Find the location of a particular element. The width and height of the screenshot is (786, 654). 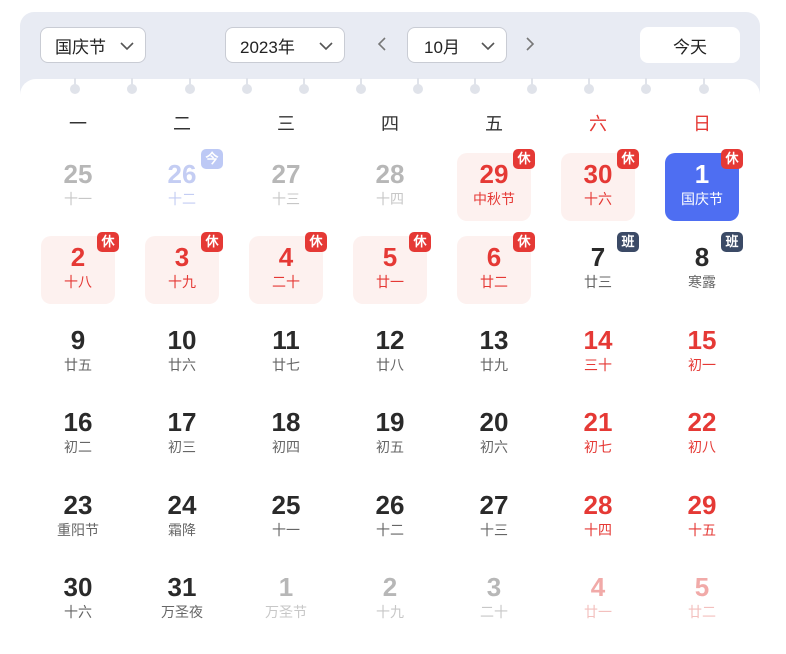

day-number: 19 is located at coordinates (390, 422).